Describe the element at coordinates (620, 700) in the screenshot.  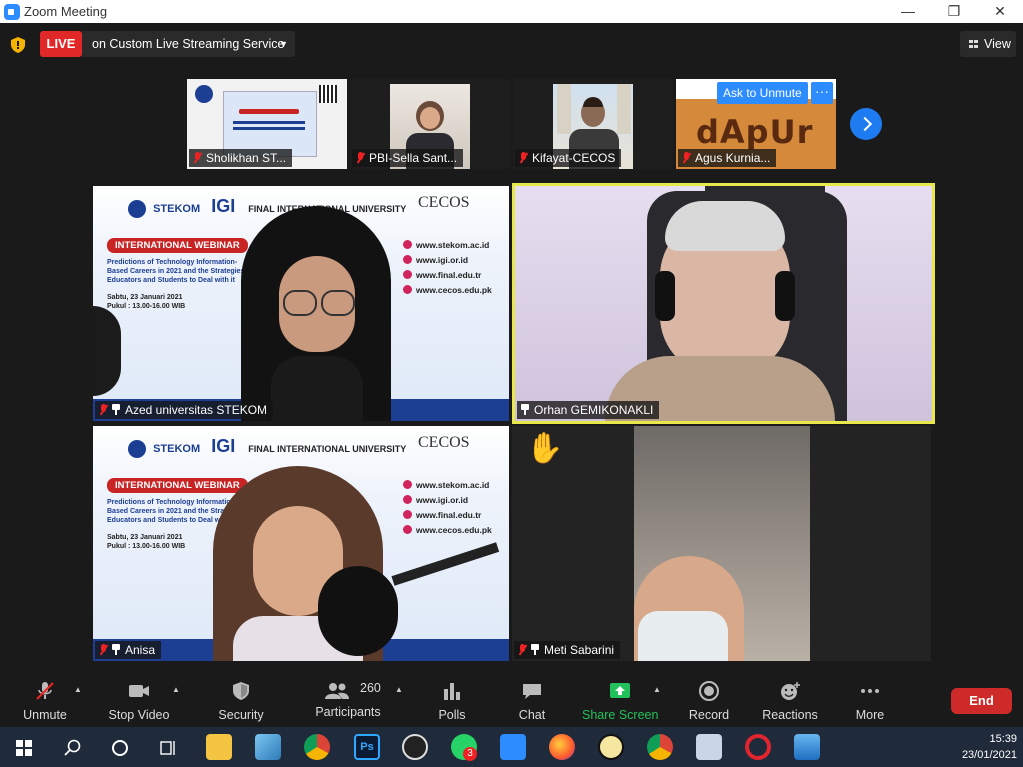
I see `share-screen-button: Share Screen` at that location.